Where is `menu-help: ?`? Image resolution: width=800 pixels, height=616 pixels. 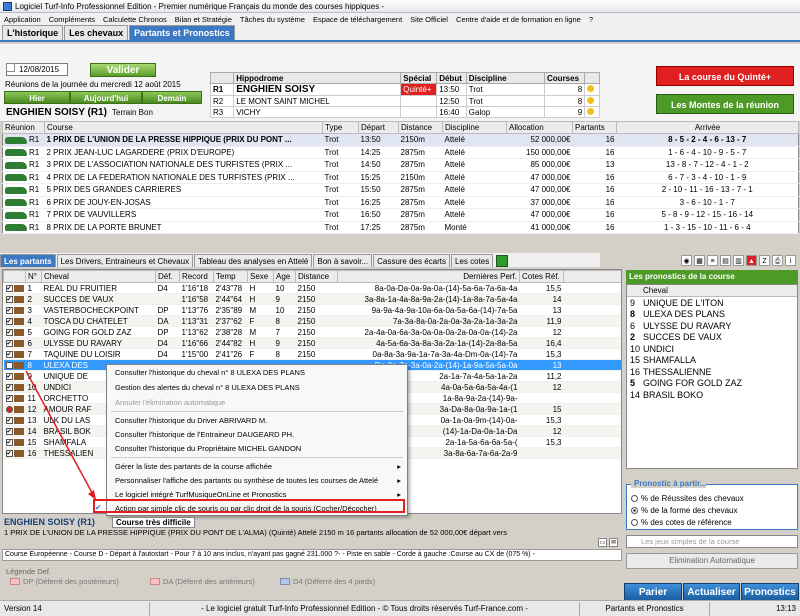 menu-help: ? is located at coordinates (591, 19).